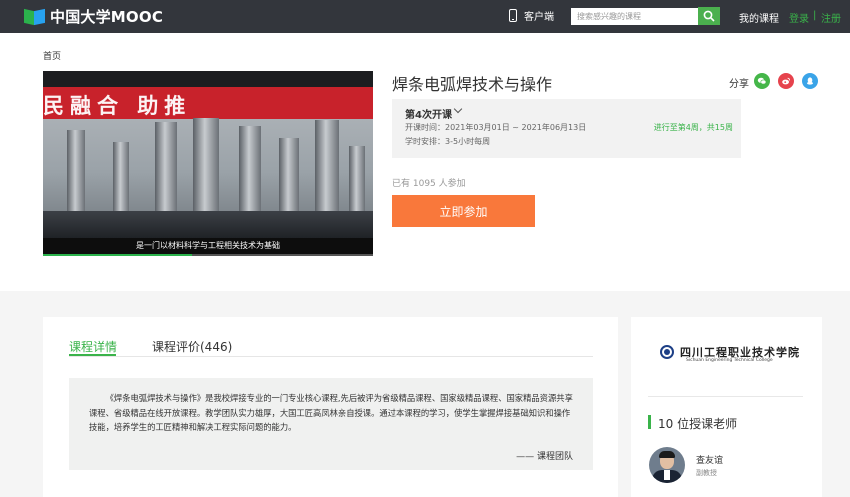 The height and width of the screenshot is (497, 850). What do you see at coordinates (667, 465) in the screenshot?
I see `teacher-avatar` at bounding box center [667, 465].